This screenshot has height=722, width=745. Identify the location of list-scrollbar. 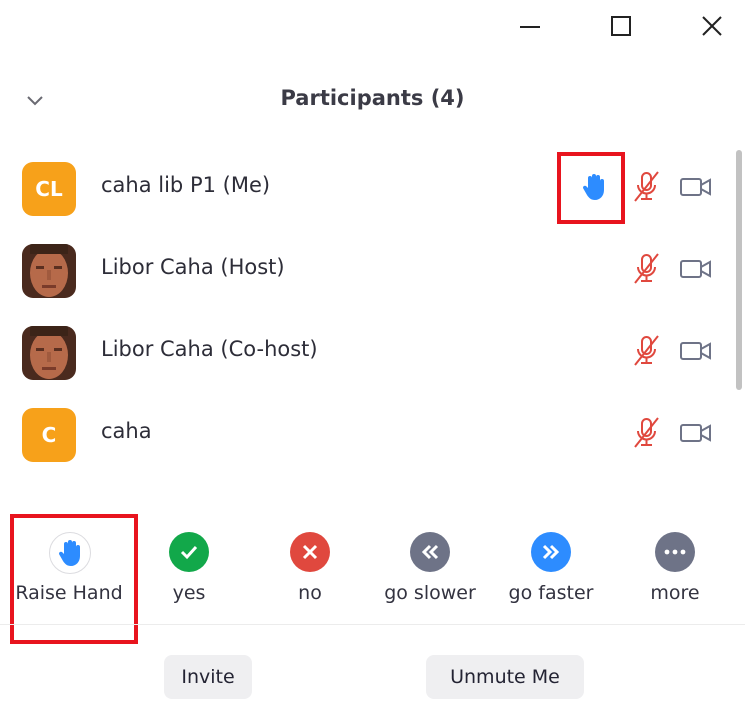
(739, 270).